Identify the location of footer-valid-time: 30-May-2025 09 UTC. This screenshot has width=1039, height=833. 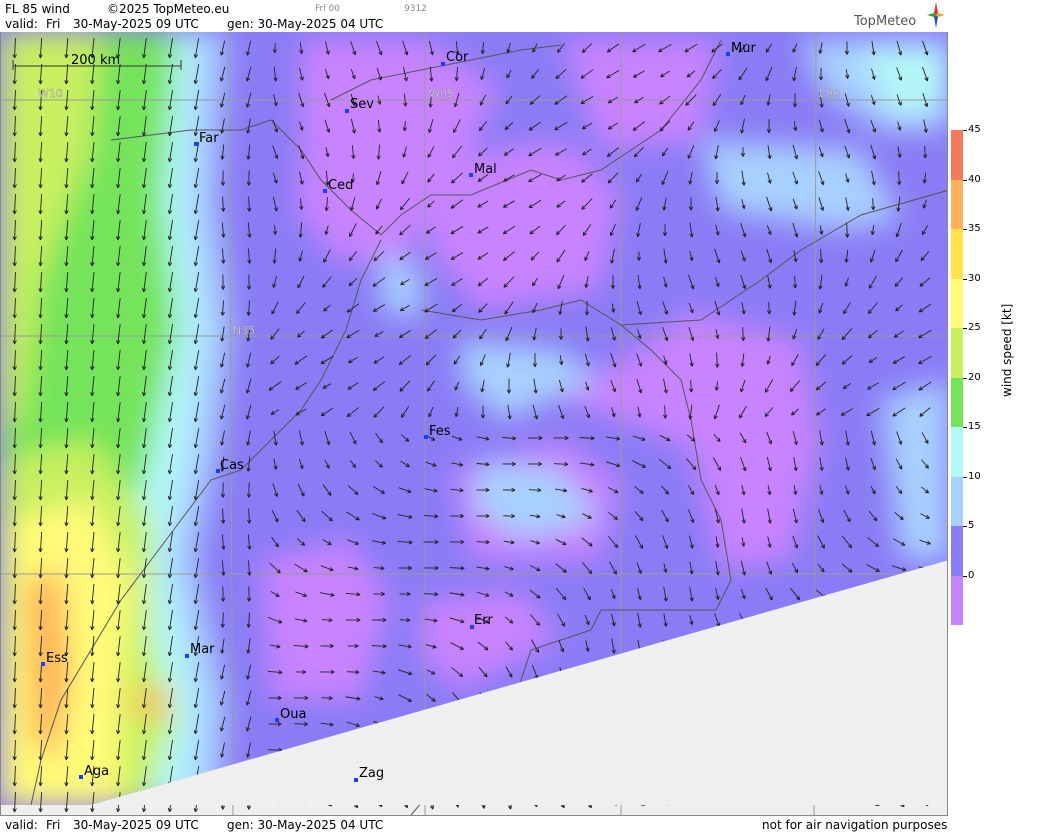
(136, 825).